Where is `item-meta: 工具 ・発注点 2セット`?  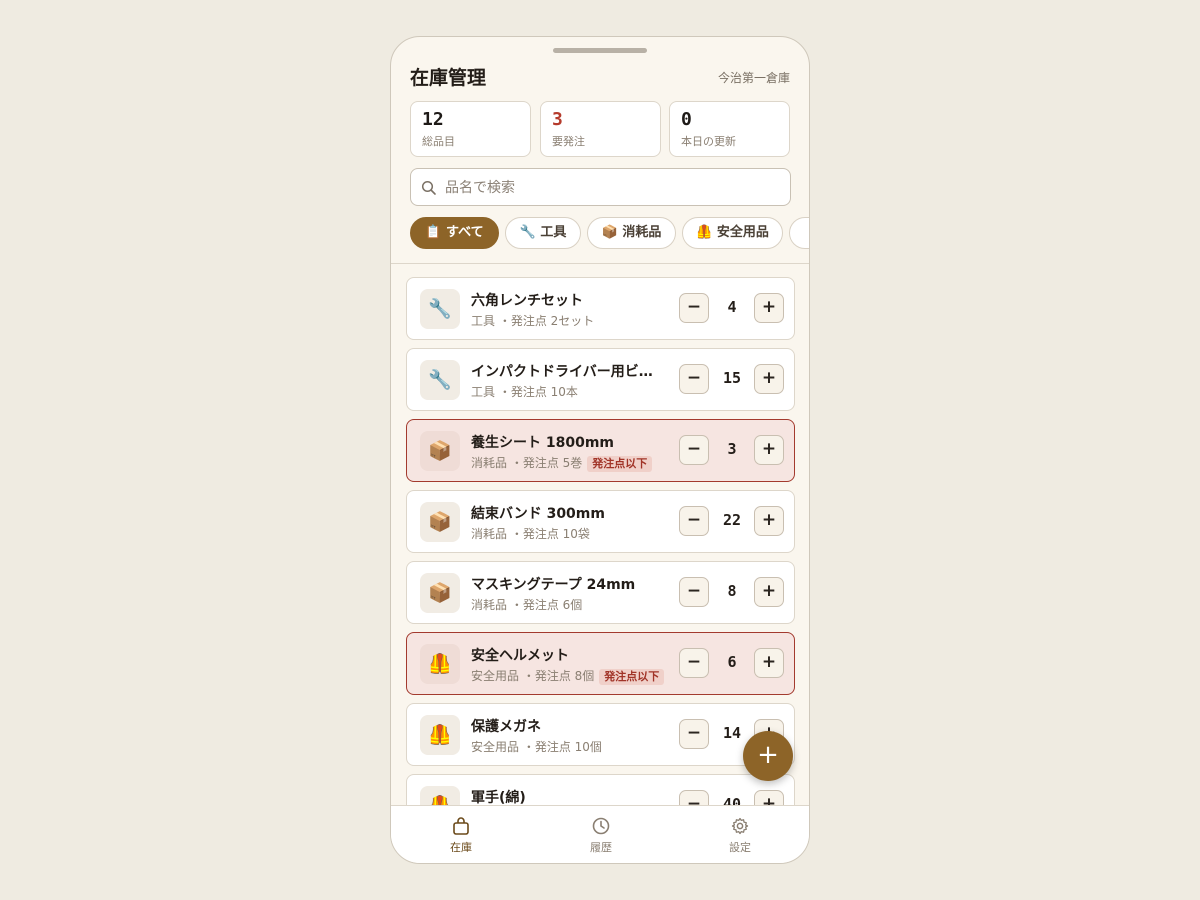 item-meta: 工具 ・発注点 2セット is located at coordinates (532, 320).